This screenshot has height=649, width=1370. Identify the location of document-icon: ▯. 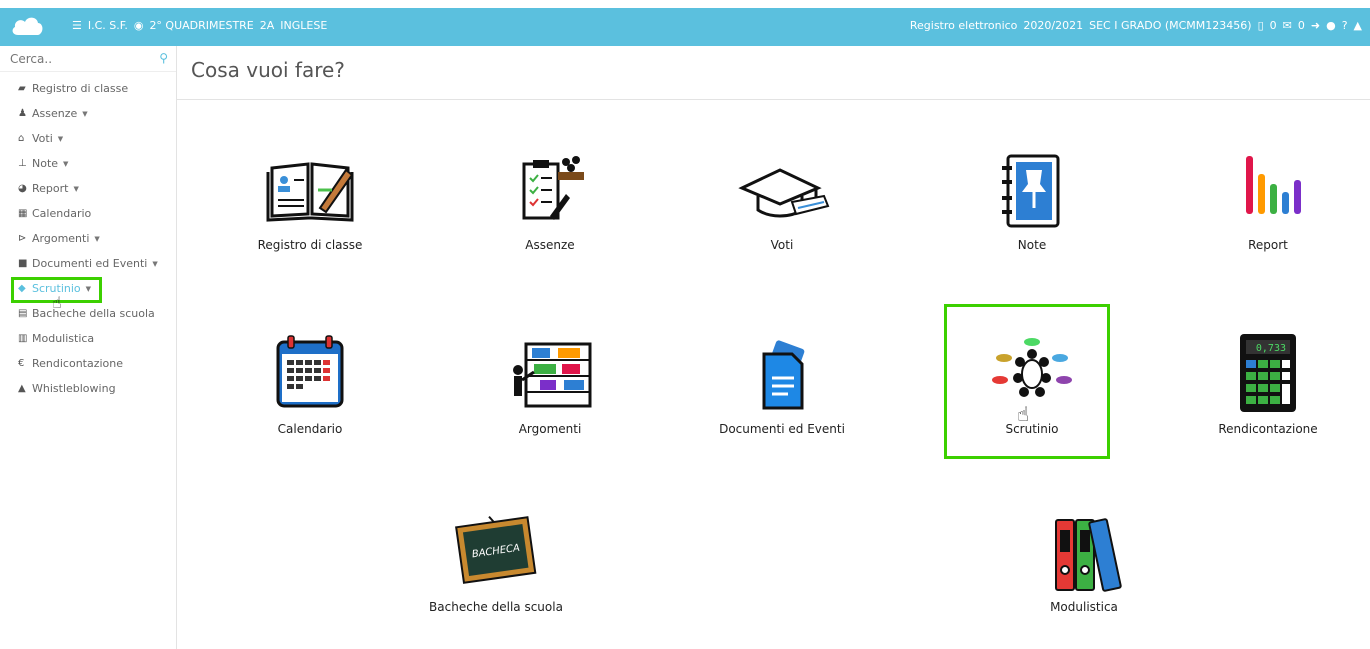
(1261, 25).